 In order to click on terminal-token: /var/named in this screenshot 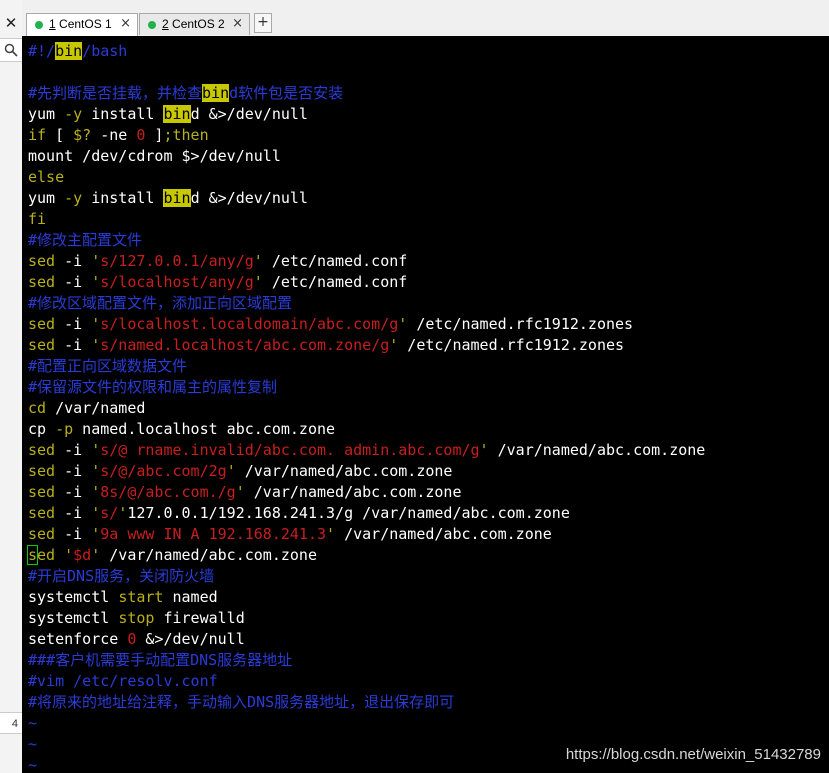, I will do `click(96, 408)`.